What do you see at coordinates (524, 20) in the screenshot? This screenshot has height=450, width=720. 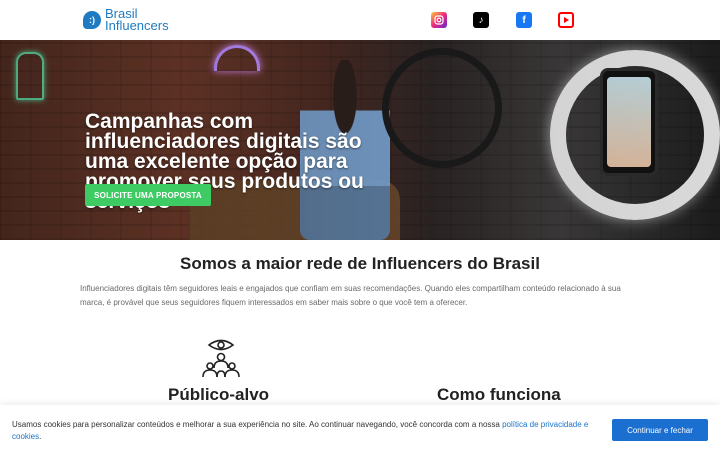 I see `facebook-icon: f` at bounding box center [524, 20].